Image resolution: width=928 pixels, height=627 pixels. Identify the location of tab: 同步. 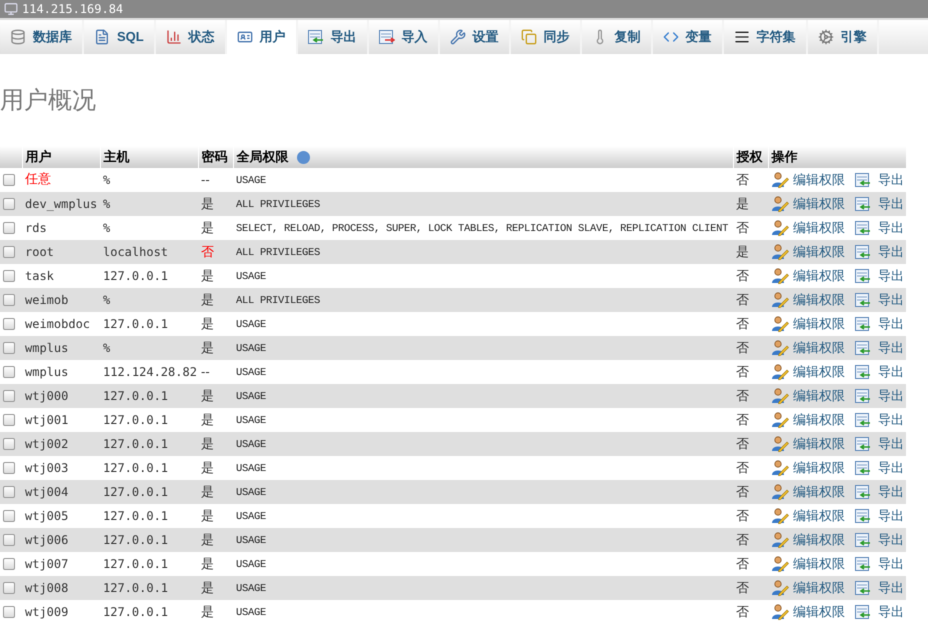
(546, 37).